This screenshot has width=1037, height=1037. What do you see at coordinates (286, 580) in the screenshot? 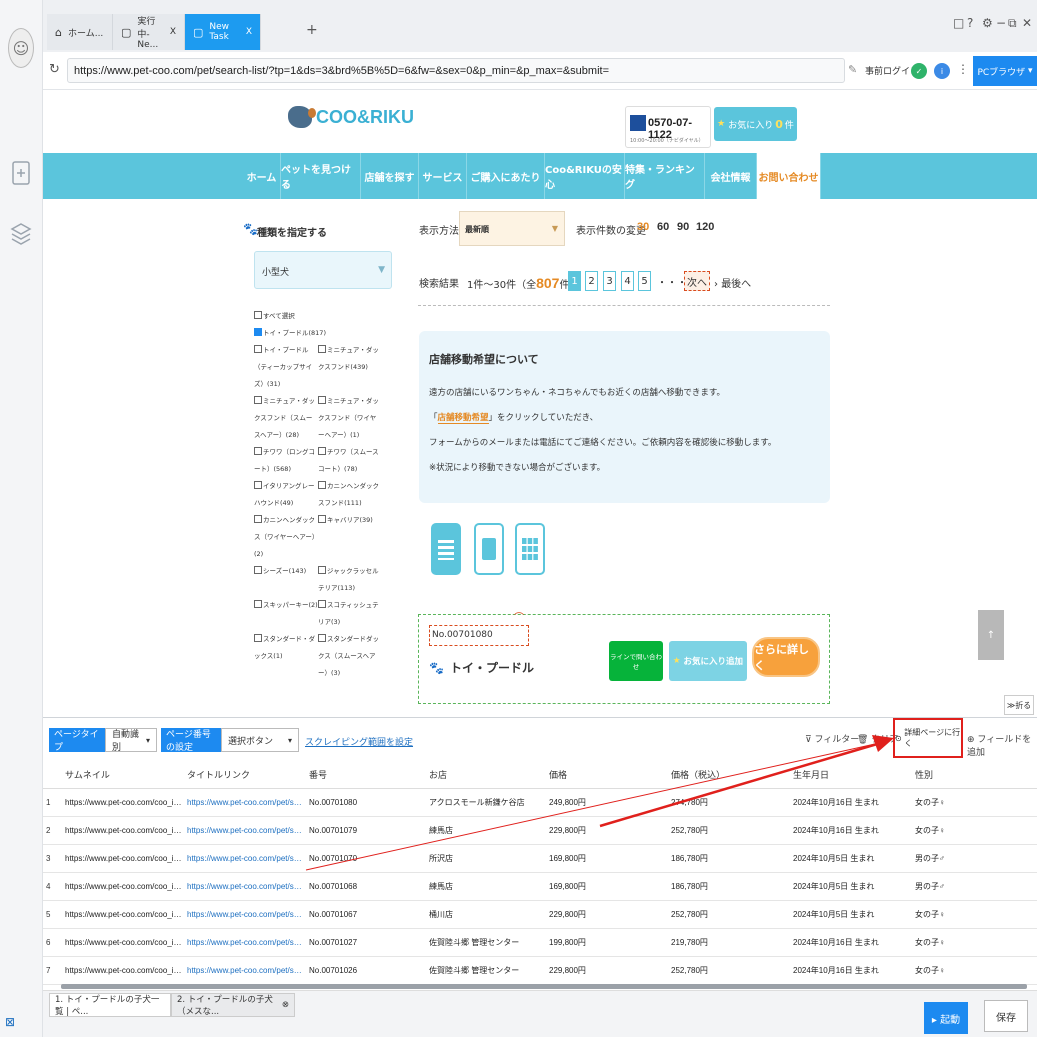
I see `breed-checkbox: シーズー(143)` at bounding box center [286, 580].